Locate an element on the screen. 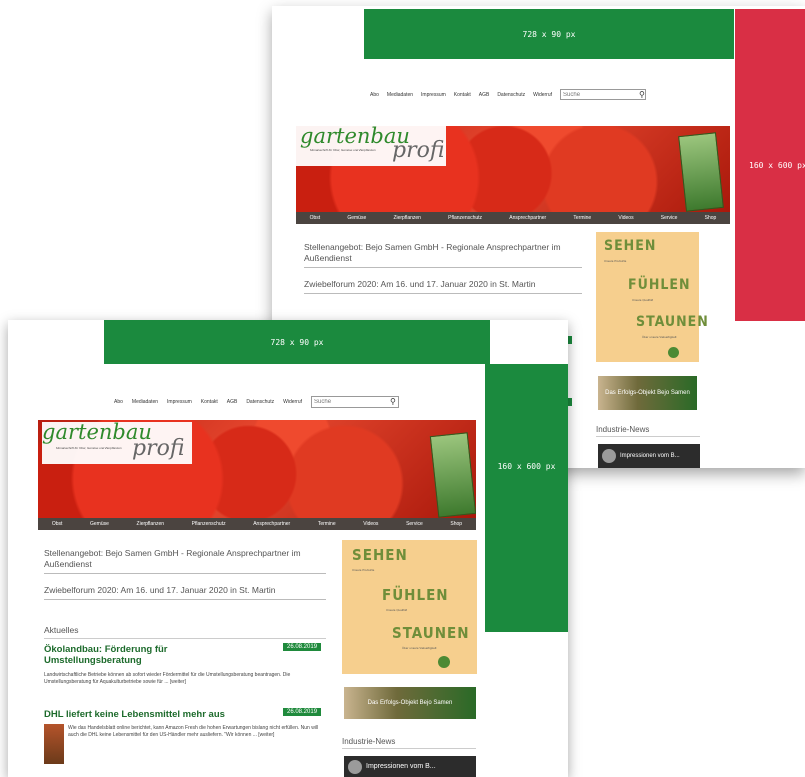 This screenshot has width=805, height=777. menu-pflanzenschutz-front: Pflanzenschutz is located at coordinates (209, 524).